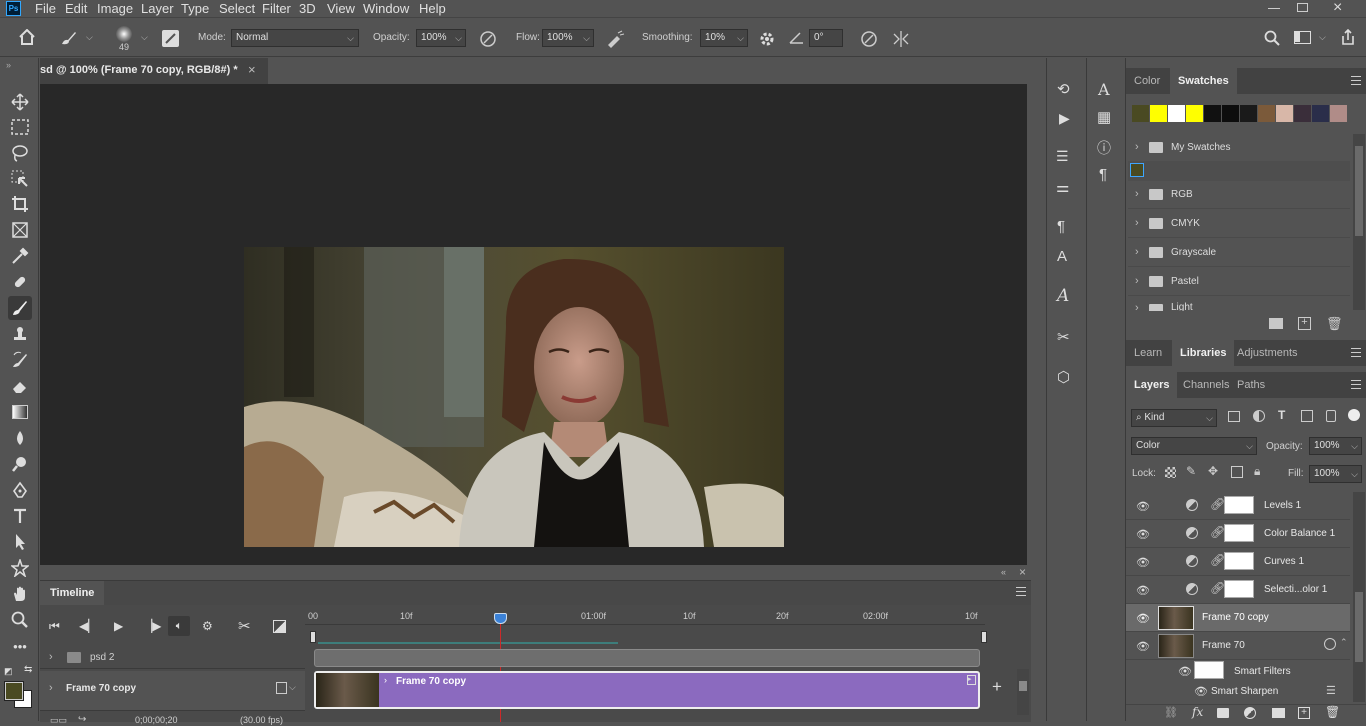 This screenshot has height=726, width=1366. I want to click on fill-field: 100% ⌵, so click(1335, 474).